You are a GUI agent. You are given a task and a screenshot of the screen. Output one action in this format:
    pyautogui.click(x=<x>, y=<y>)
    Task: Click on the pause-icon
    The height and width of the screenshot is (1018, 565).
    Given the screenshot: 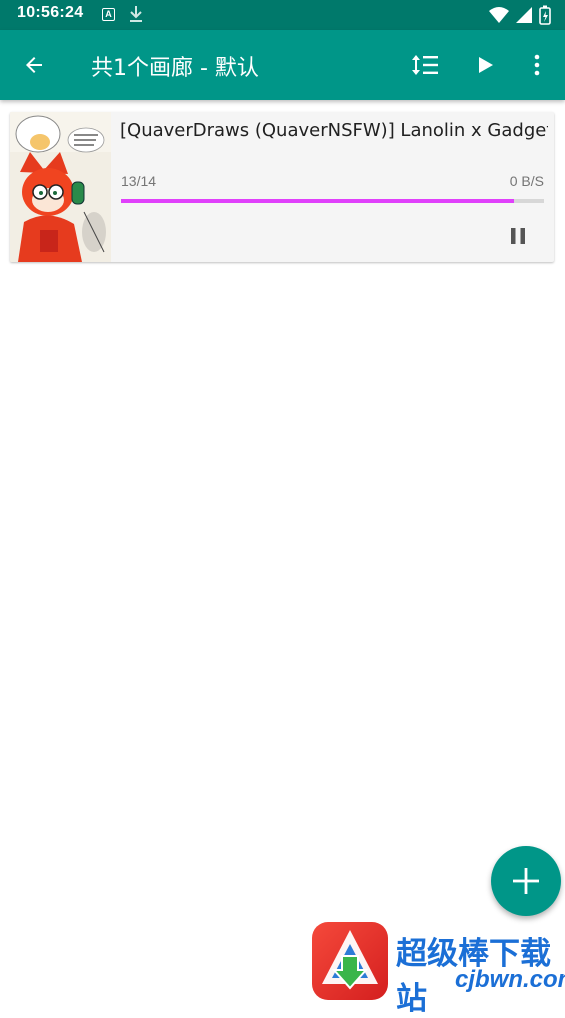 What is the action you would take?
    pyautogui.click(x=518, y=236)
    